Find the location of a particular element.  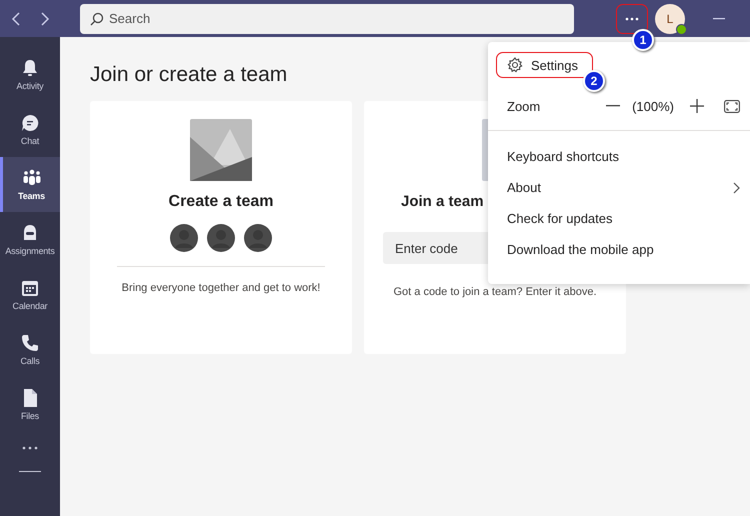

zoom-label: Zoom is located at coordinates (524, 106).